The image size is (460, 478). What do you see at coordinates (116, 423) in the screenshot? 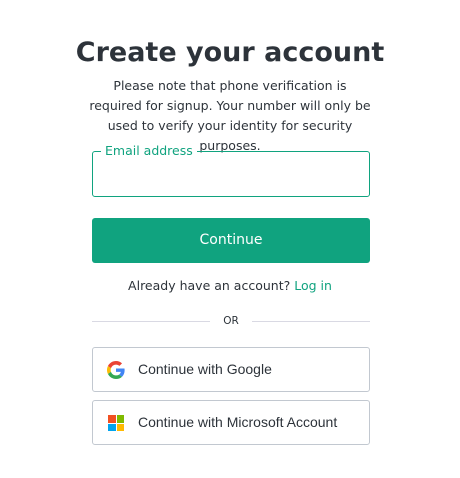
I see `microsoft-icon` at bounding box center [116, 423].